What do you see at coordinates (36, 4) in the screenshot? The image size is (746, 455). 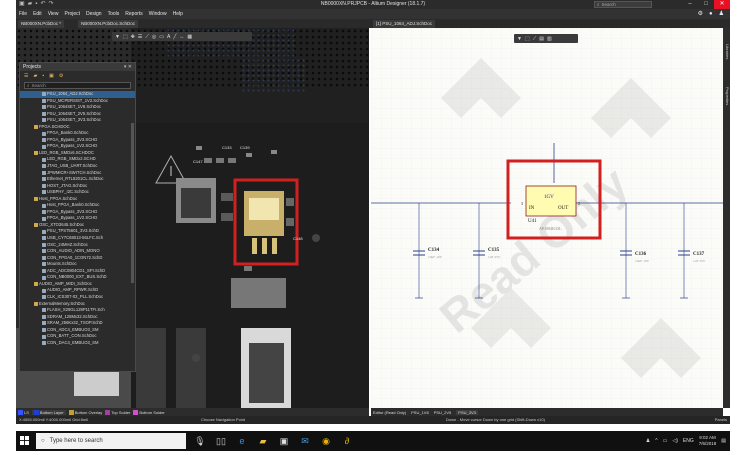 I see `save-icon: ▪` at bounding box center [36, 4].